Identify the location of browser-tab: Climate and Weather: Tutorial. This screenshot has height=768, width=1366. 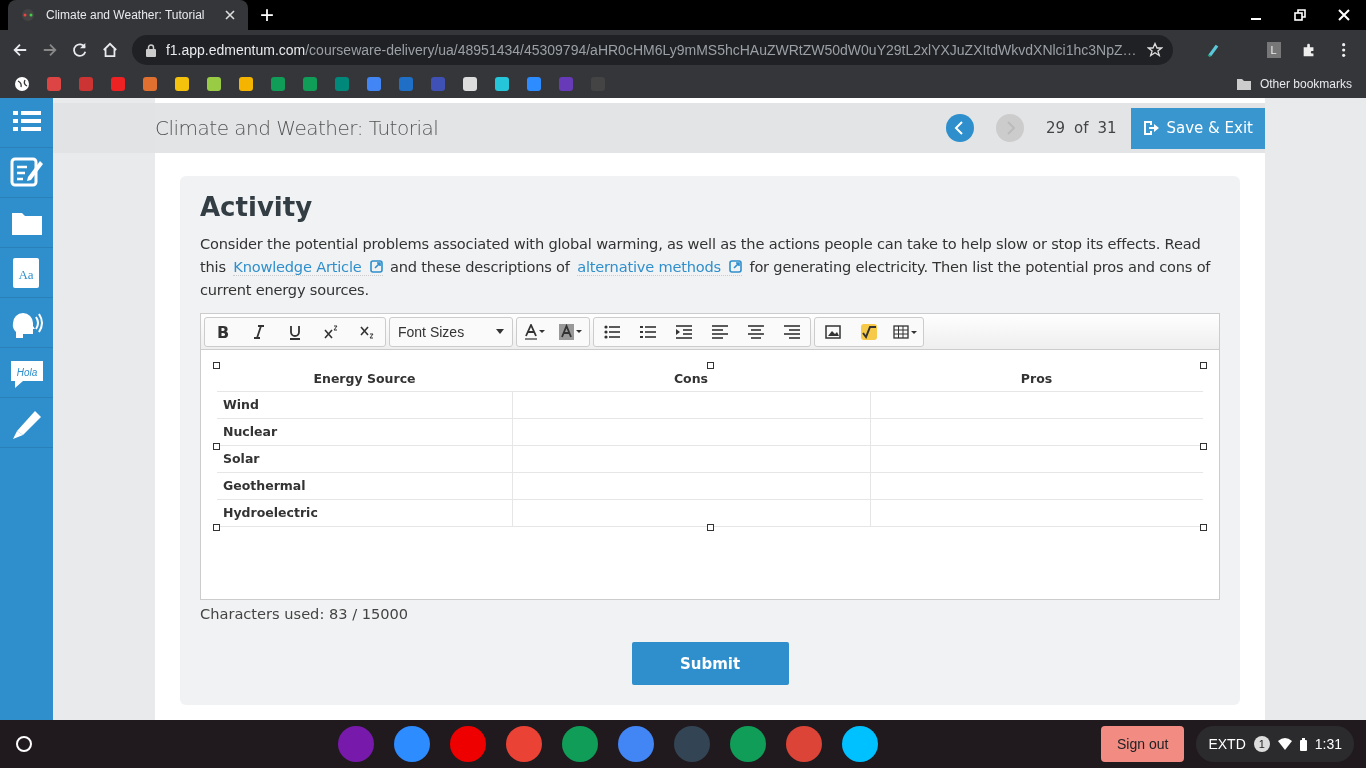
(128, 15).